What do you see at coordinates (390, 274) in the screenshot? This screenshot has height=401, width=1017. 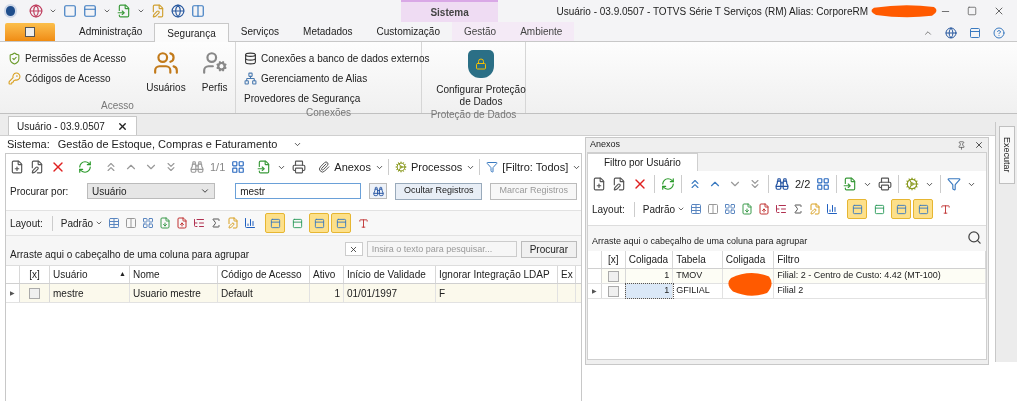 I see `column-header: Início de Validade` at bounding box center [390, 274].